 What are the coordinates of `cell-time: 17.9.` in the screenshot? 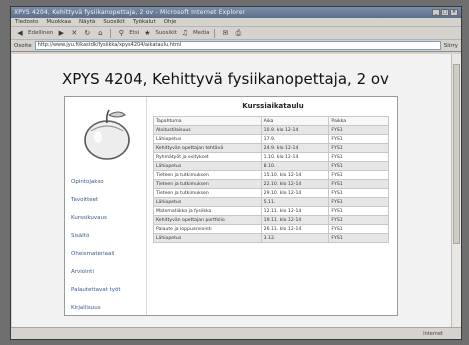 It's located at (295, 139).